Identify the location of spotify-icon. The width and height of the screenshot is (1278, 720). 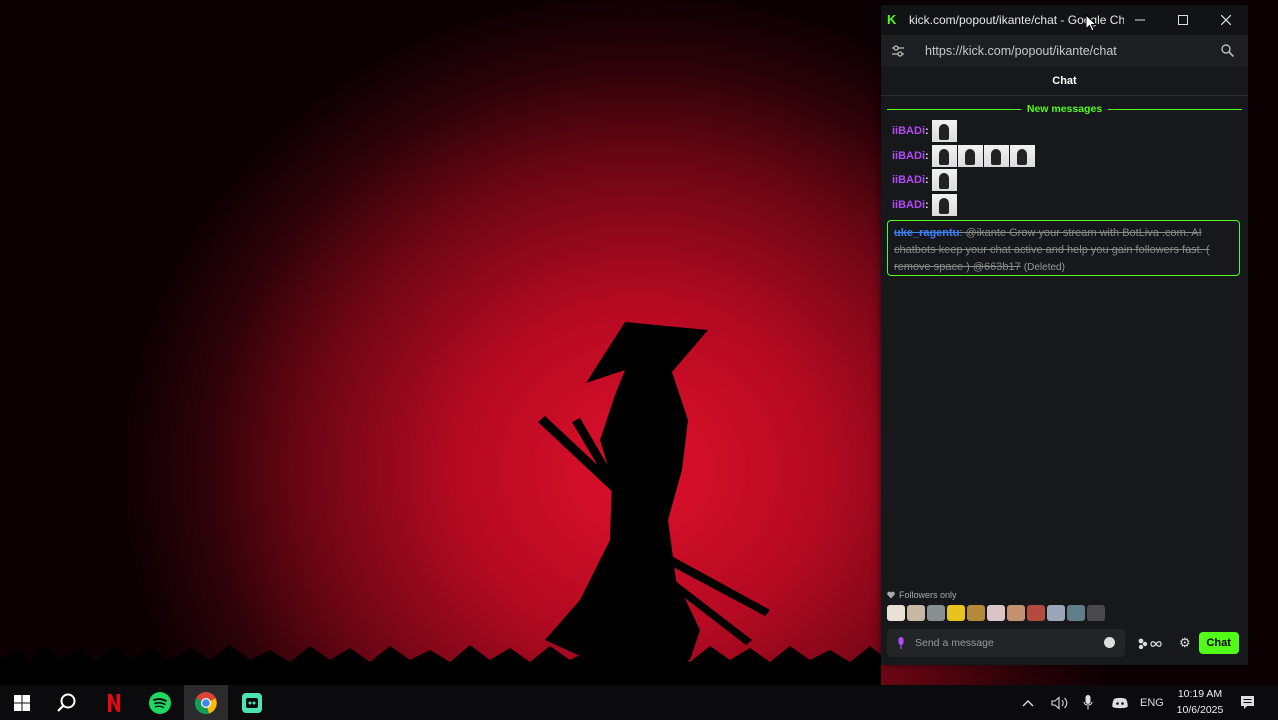
(160, 702).